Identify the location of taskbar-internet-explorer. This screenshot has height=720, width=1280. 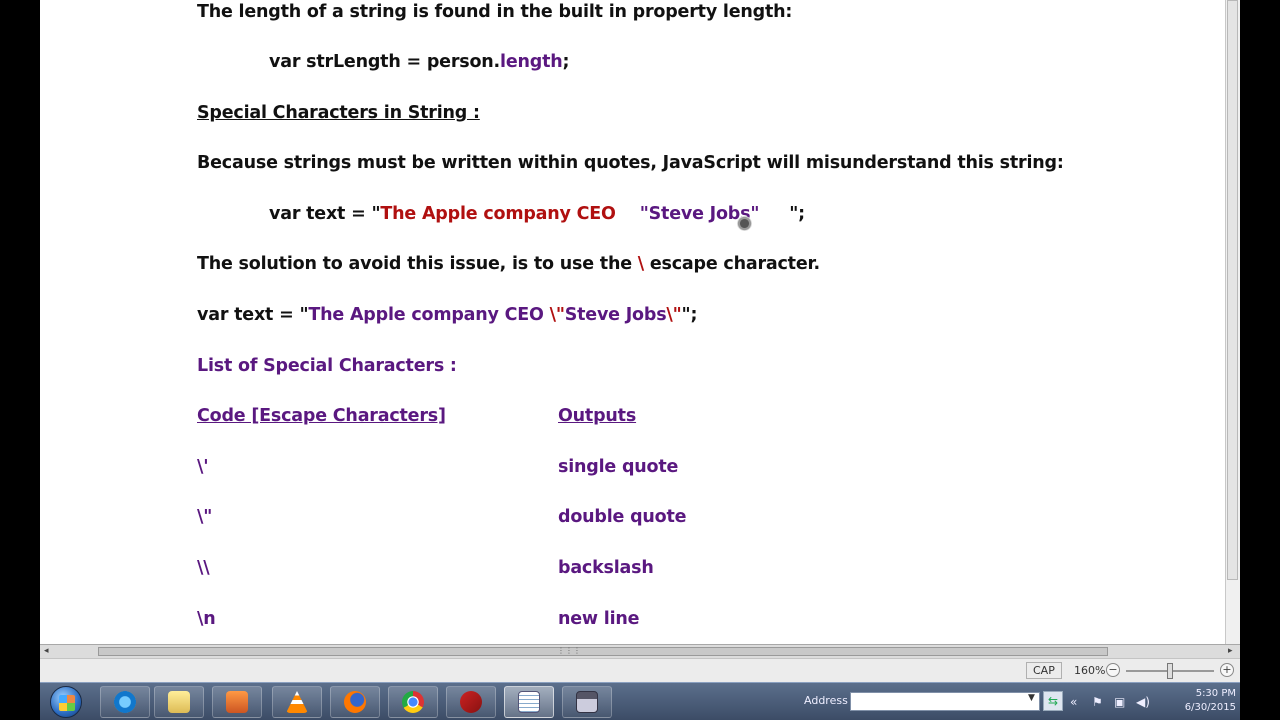
(125, 702).